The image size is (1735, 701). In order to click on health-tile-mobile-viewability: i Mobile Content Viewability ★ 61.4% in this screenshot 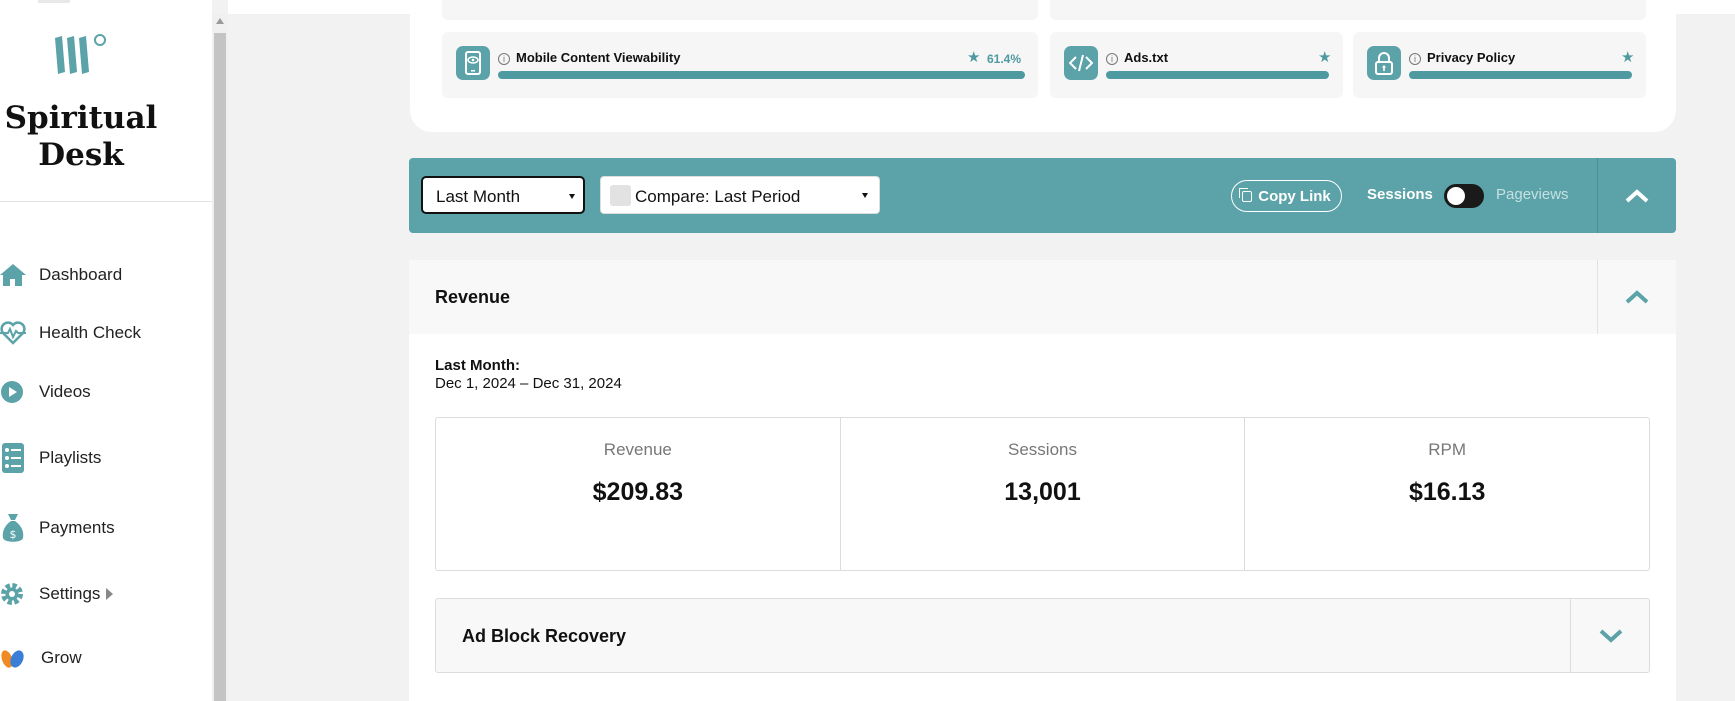, I will do `click(740, 65)`.